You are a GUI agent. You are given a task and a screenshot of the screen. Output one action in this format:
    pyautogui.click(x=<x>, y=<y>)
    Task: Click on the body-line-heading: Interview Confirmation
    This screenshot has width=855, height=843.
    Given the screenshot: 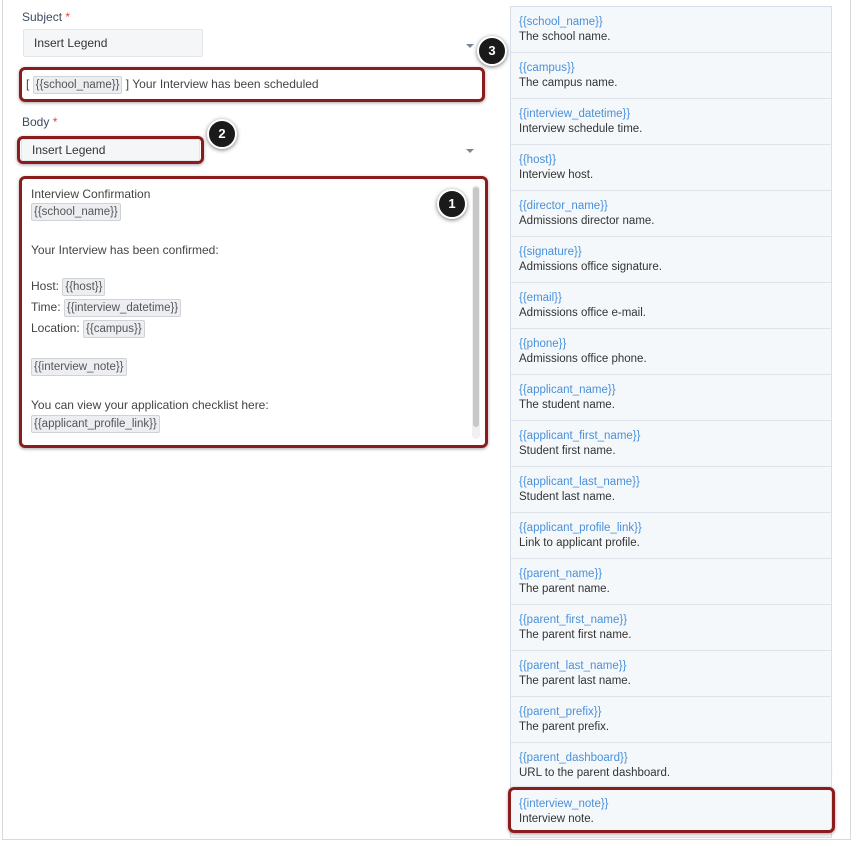 What is the action you would take?
    pyautogui.click(x=91, y=194)
    